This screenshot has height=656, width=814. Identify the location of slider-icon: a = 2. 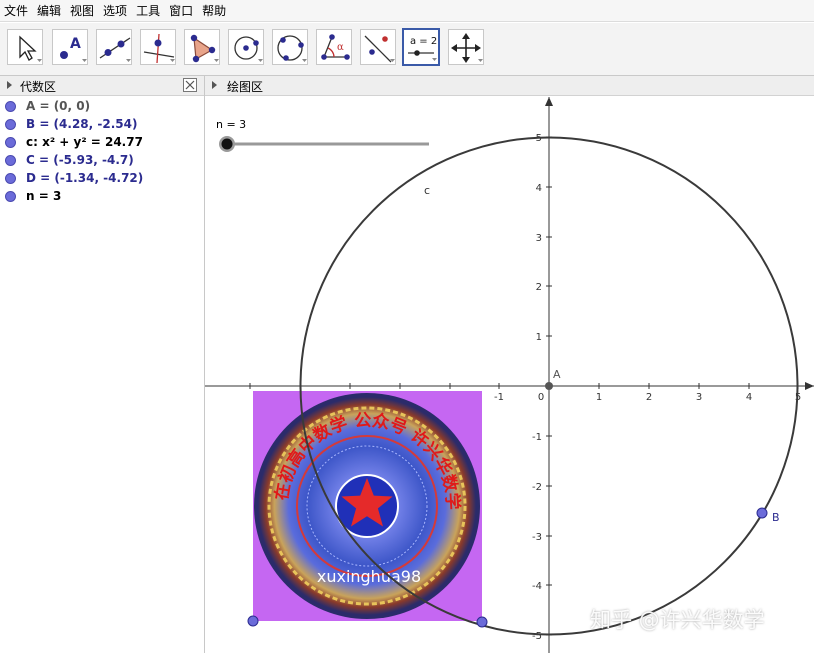
(422, 48).